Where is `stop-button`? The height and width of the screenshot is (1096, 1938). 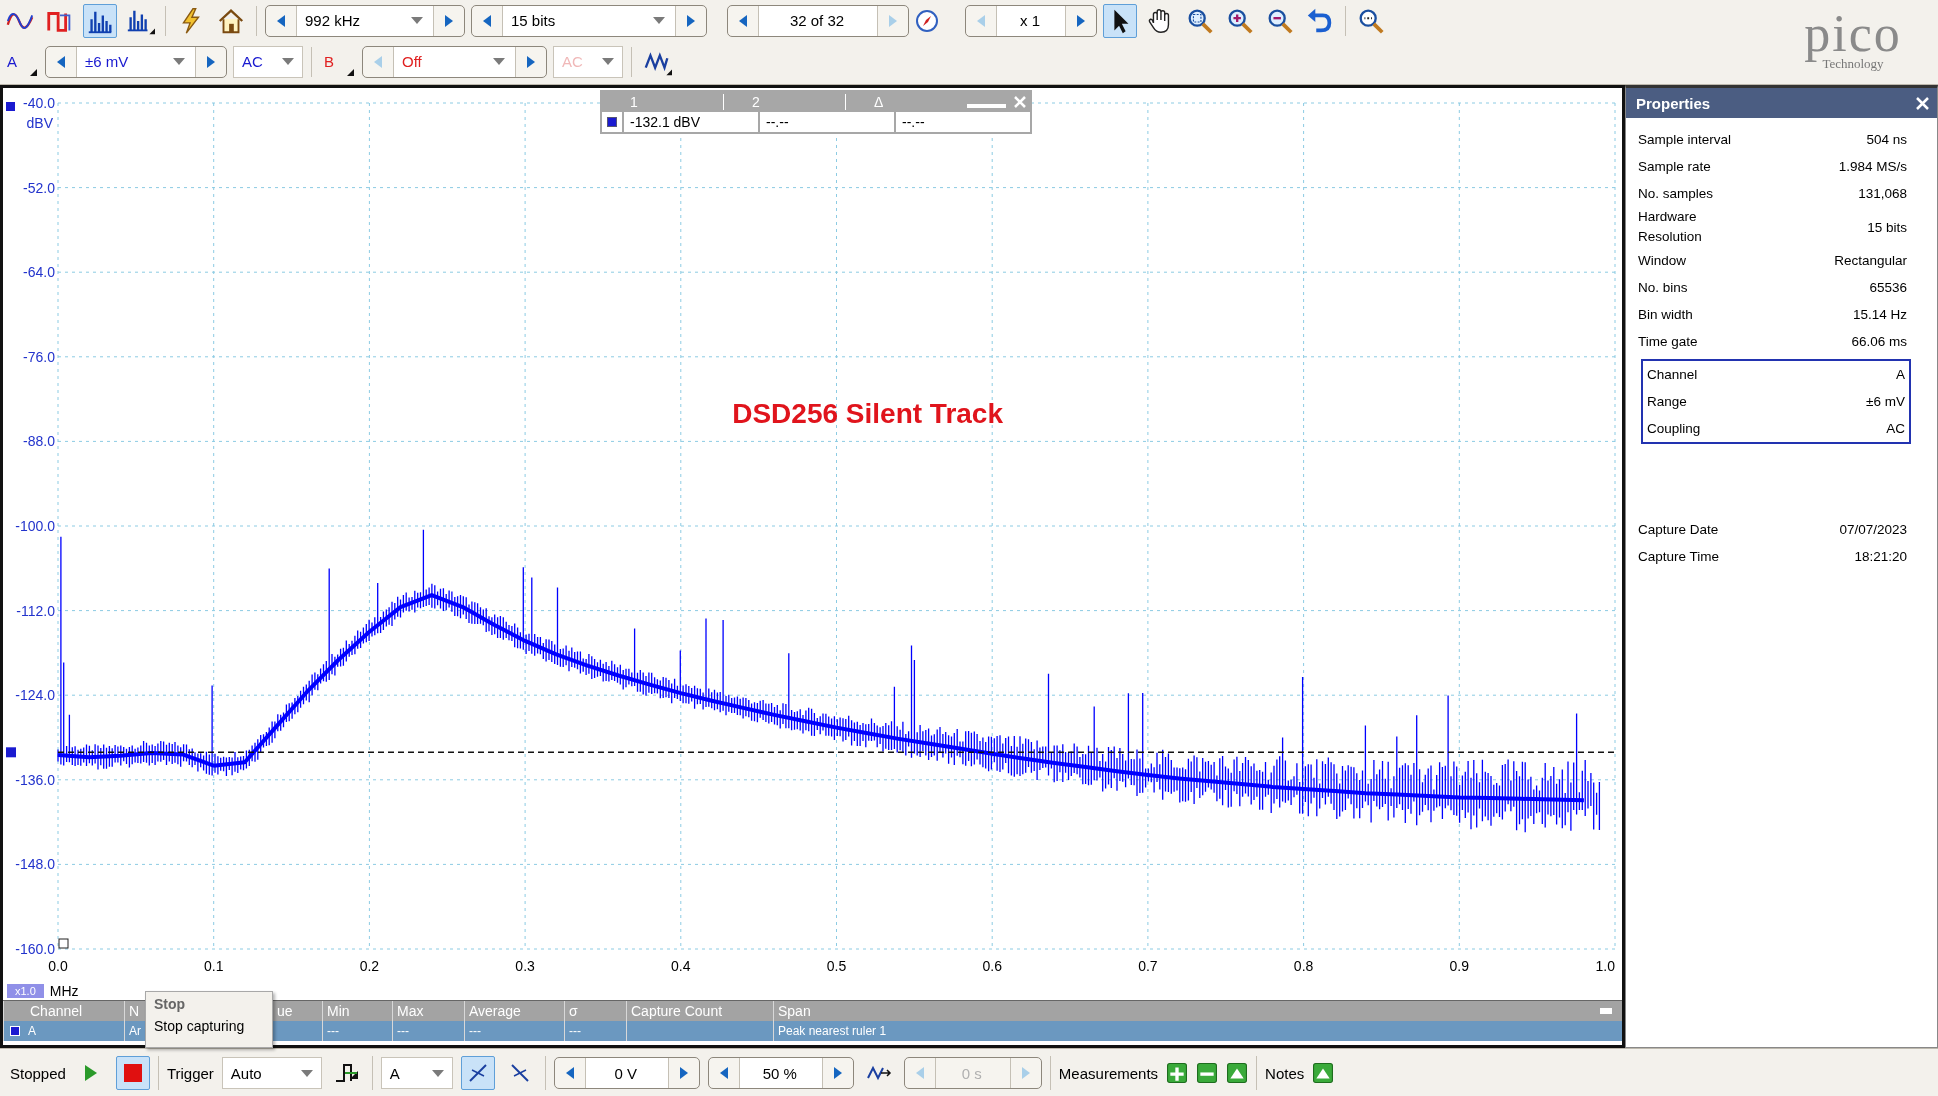
stop-button is located at coordinates (132, 1073).